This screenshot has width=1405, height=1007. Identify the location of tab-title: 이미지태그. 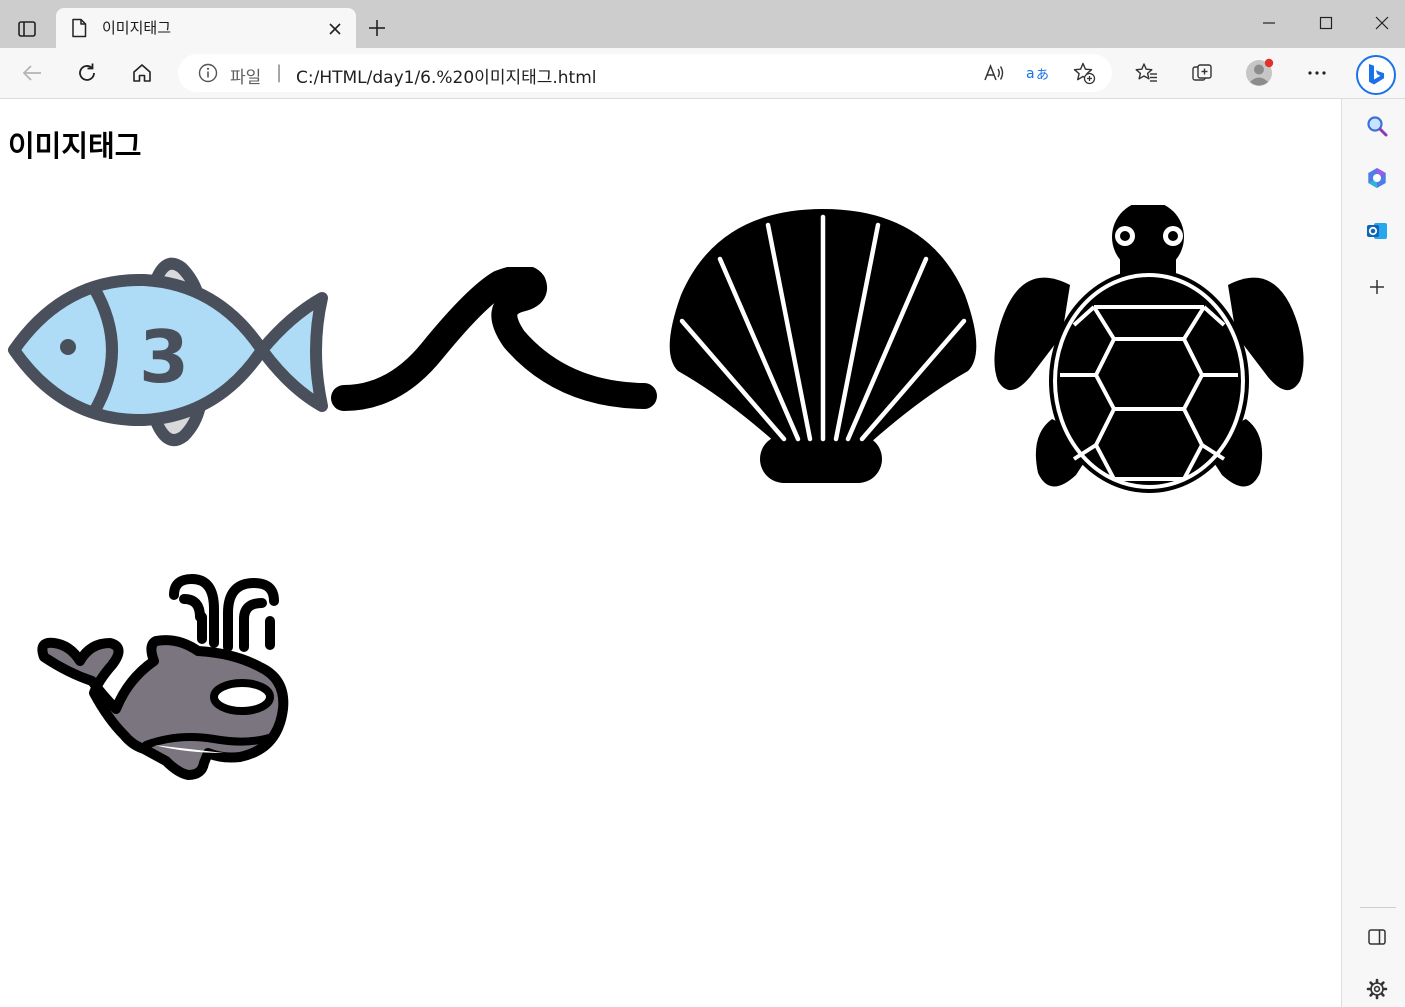
(137, 28).